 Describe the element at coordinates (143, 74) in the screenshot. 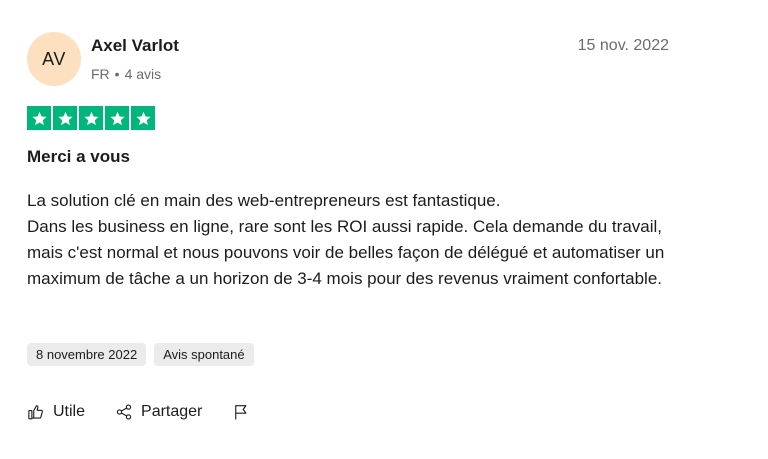

I see `author-review-count: 4 avis` at that location.